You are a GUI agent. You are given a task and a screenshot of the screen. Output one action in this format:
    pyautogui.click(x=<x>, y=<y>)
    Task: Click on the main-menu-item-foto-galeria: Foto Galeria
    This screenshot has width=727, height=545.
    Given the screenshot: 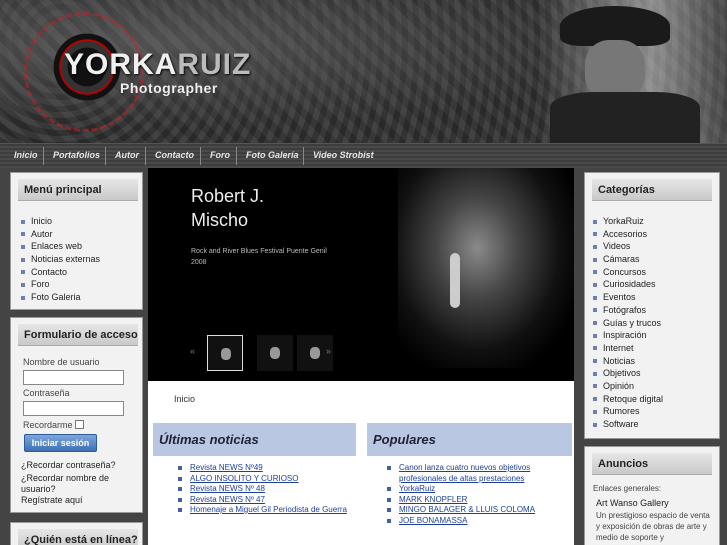 What is the action you would take?
    pyautogui.click(x=60, y=297)
    